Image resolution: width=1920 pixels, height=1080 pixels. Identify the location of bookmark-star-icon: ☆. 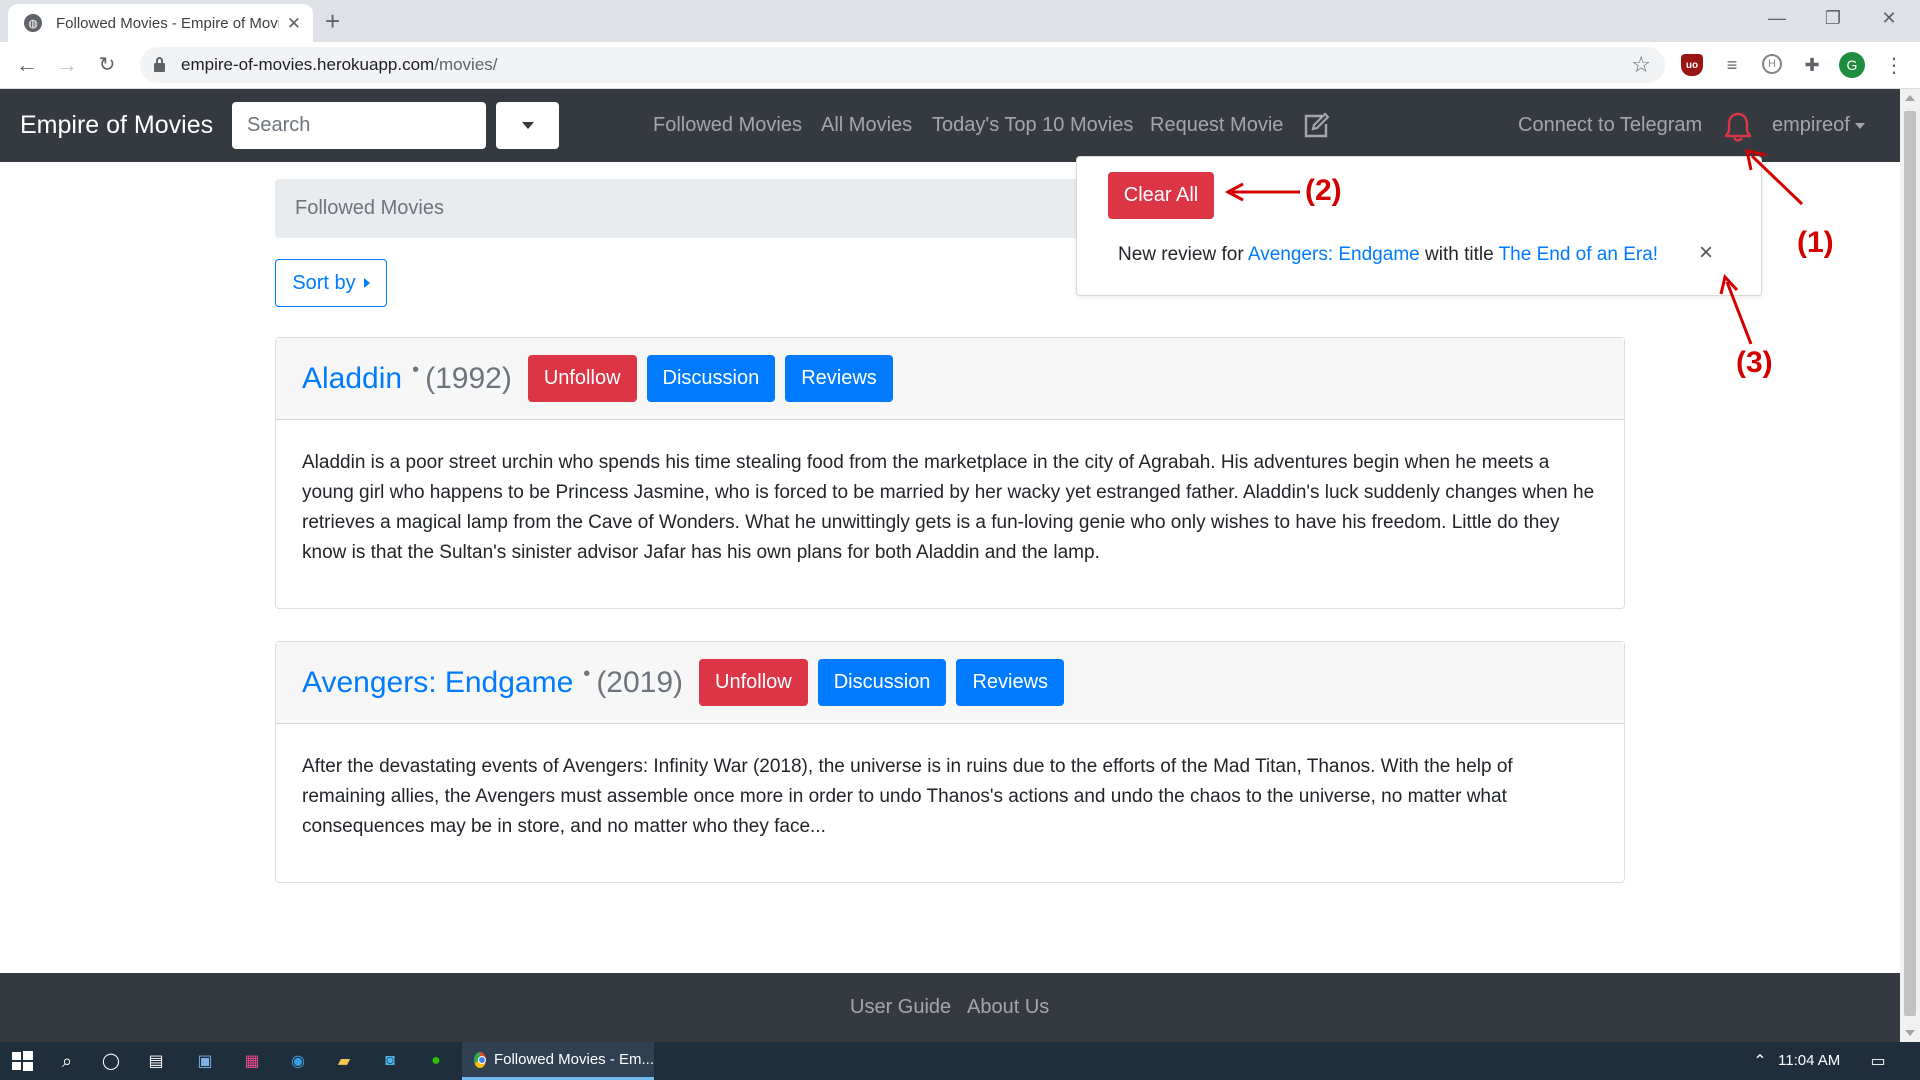
(1641, 65).